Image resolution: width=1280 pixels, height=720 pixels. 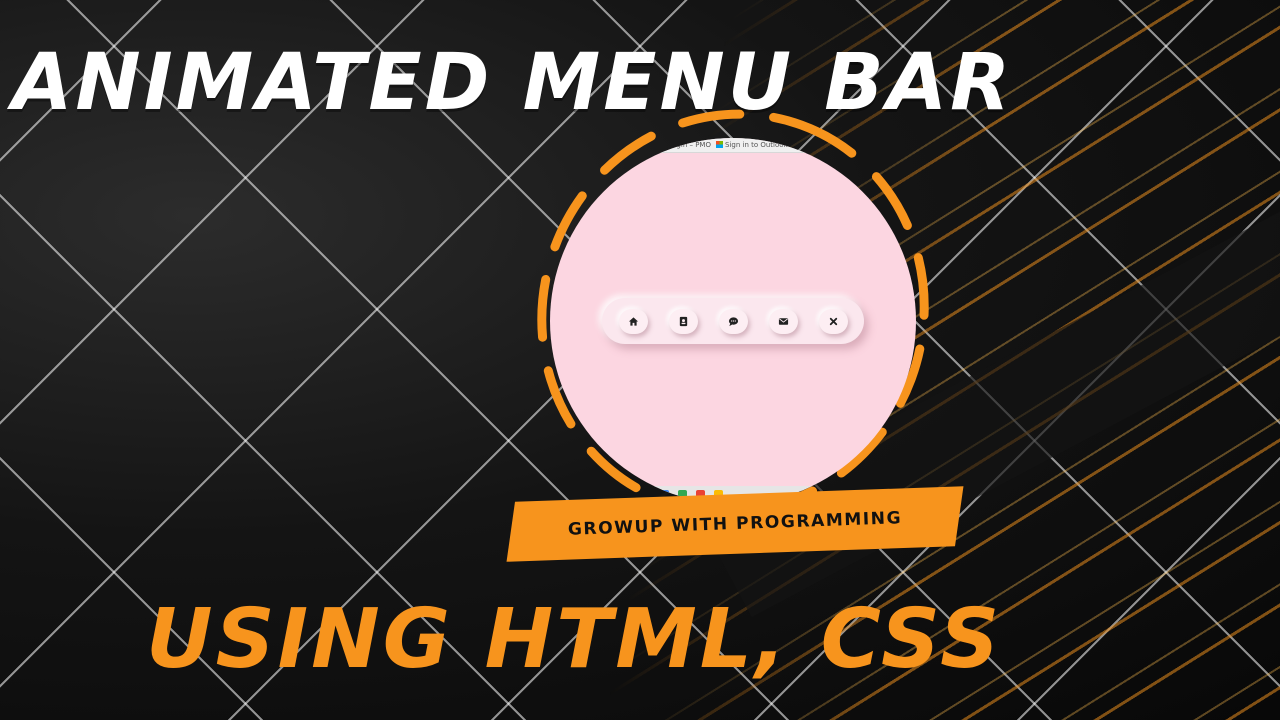 I want to click on banner-text: GROWUP WITH PROGRAMMING, so click(x=735, y=524).